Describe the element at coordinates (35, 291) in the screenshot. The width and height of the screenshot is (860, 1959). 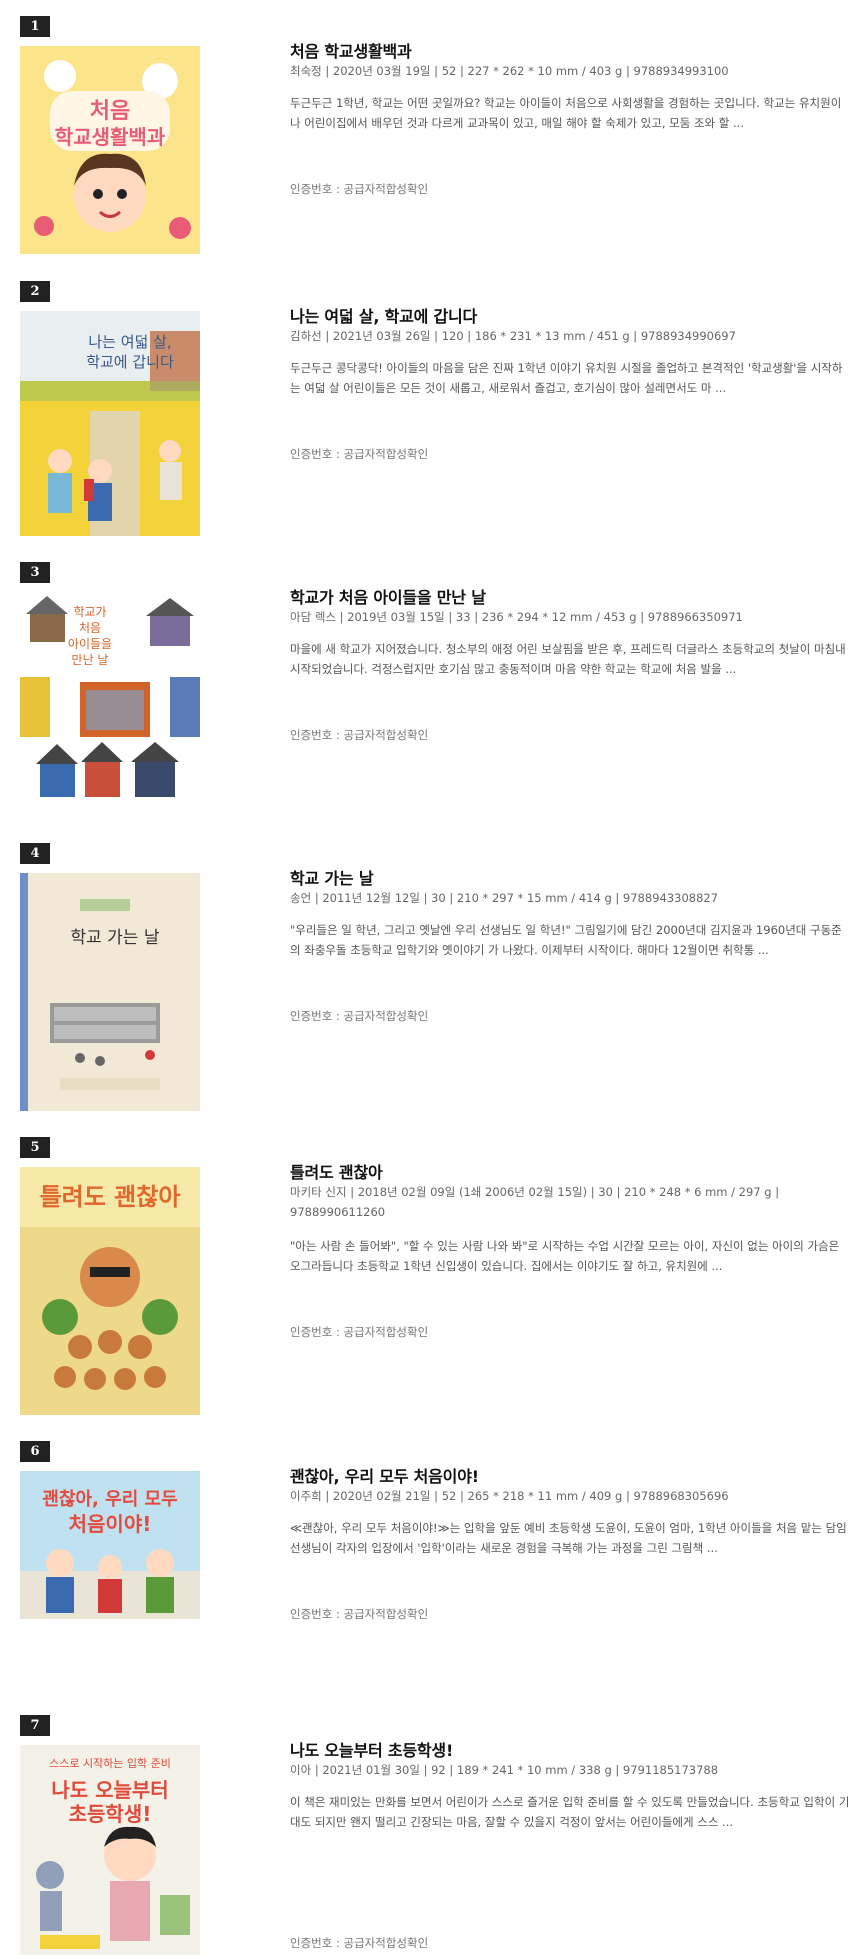
I see `rank-badge: 2` at that location.